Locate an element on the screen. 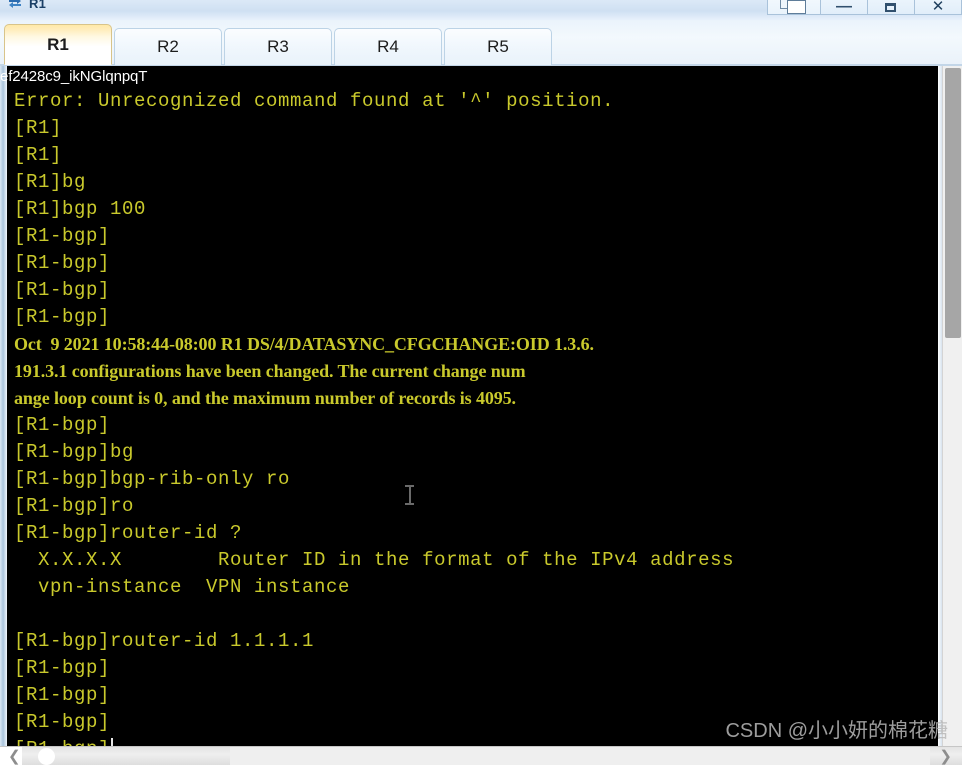  chevron-right-icon: ❯ is located at coordinates (945, 756).